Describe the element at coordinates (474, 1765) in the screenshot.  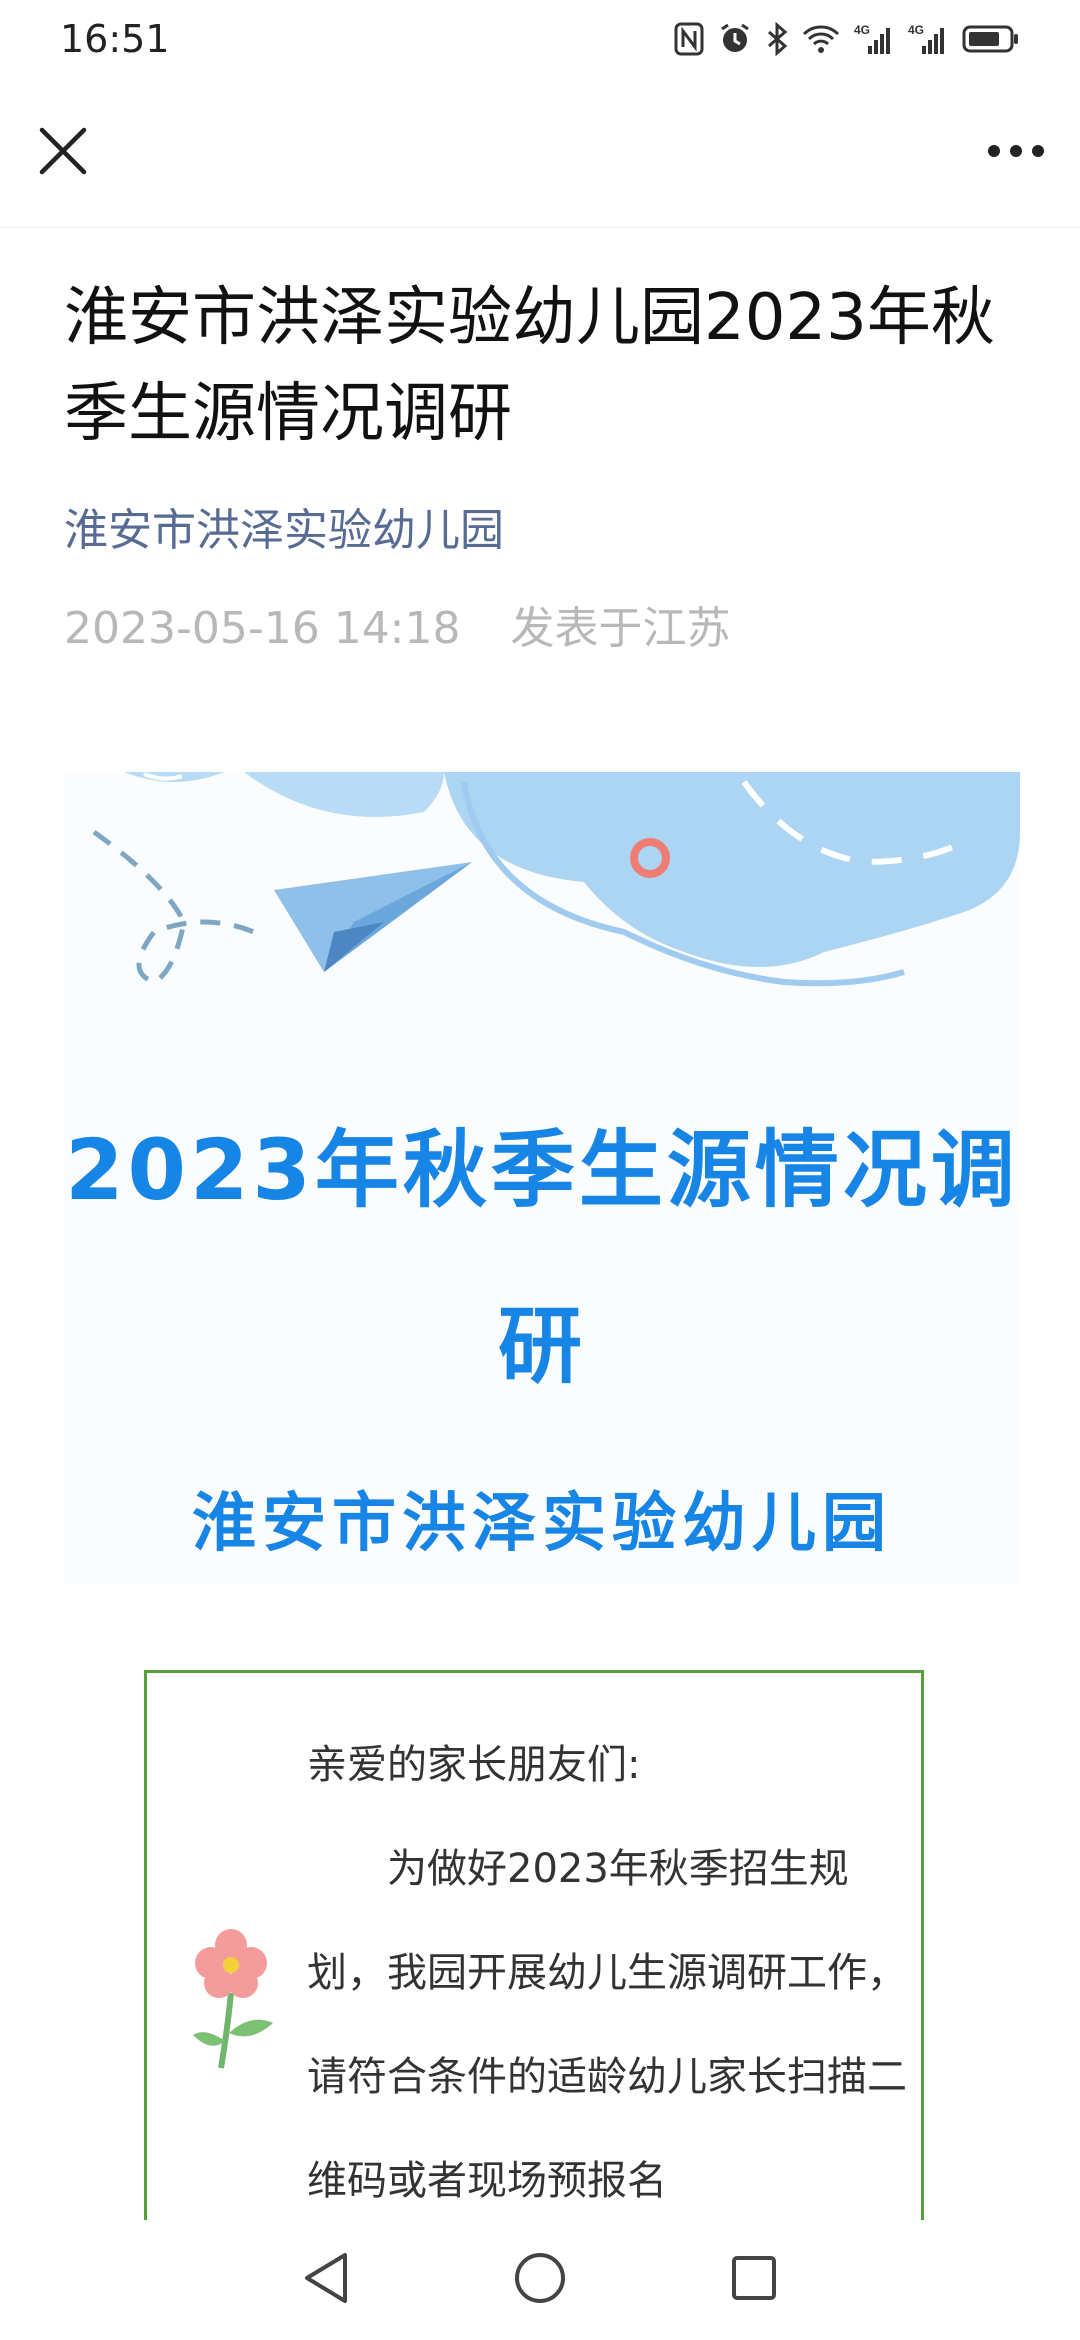
I see `notice-greeting: 亲爱的家长朋友们:` at that location.